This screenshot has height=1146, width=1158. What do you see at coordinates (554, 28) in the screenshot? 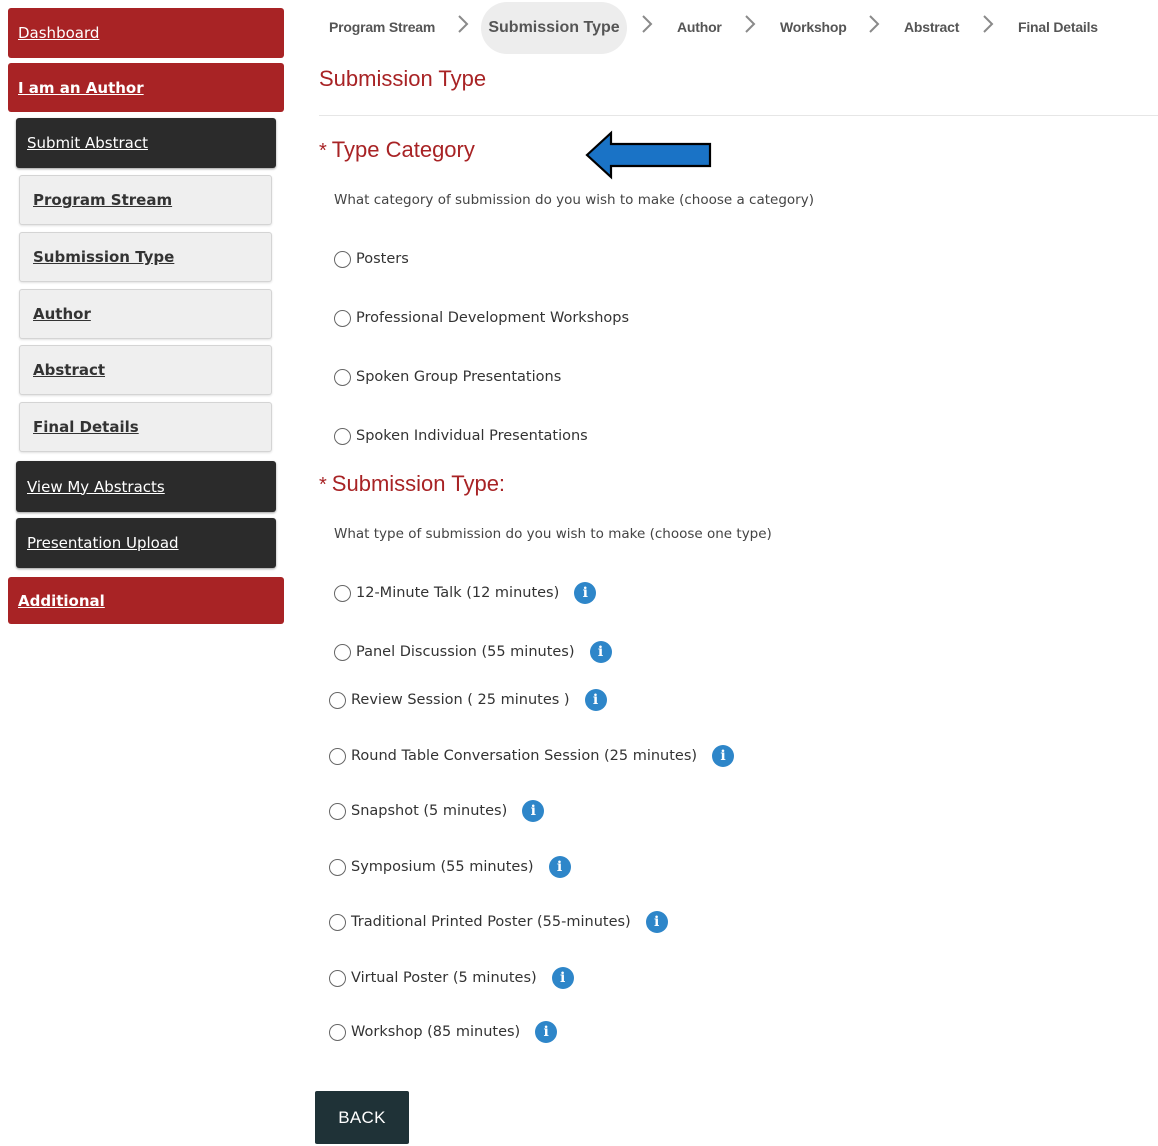
I see `breadcrumb-submission-type: Submission Type` at bounding box center [554, 28].